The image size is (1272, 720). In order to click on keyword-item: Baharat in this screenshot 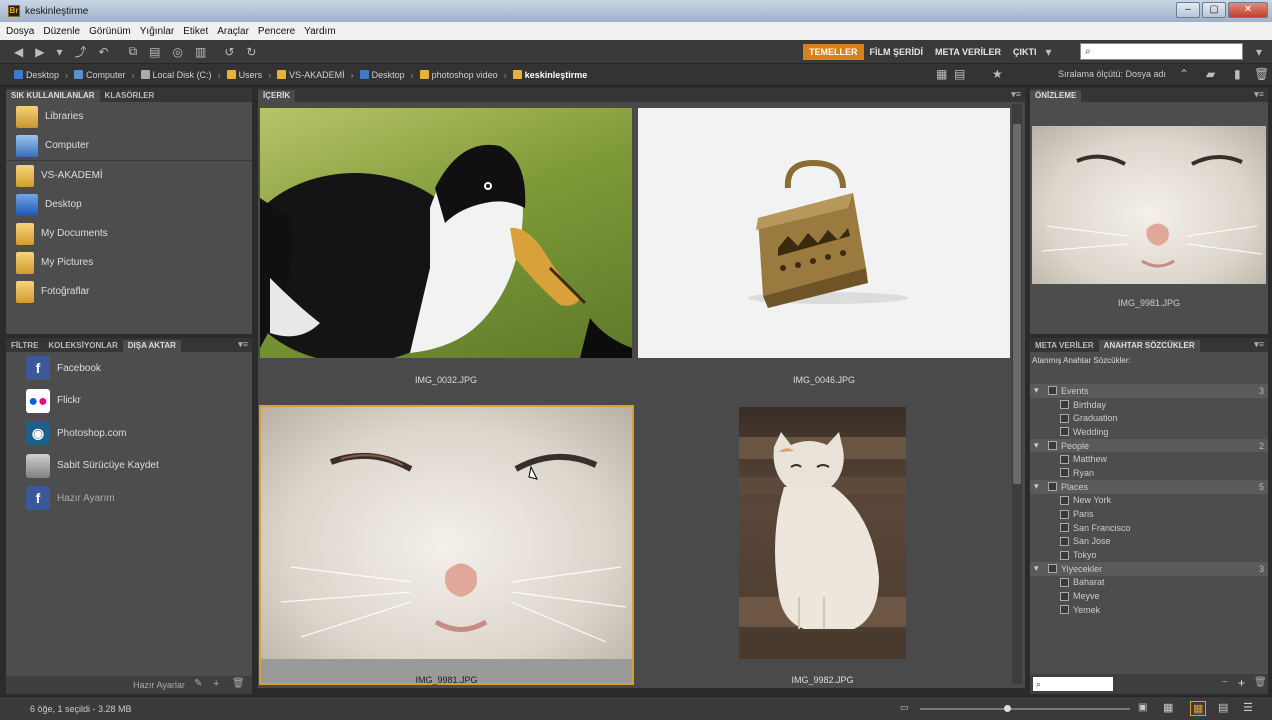, I will do `click(1149, 583)`.